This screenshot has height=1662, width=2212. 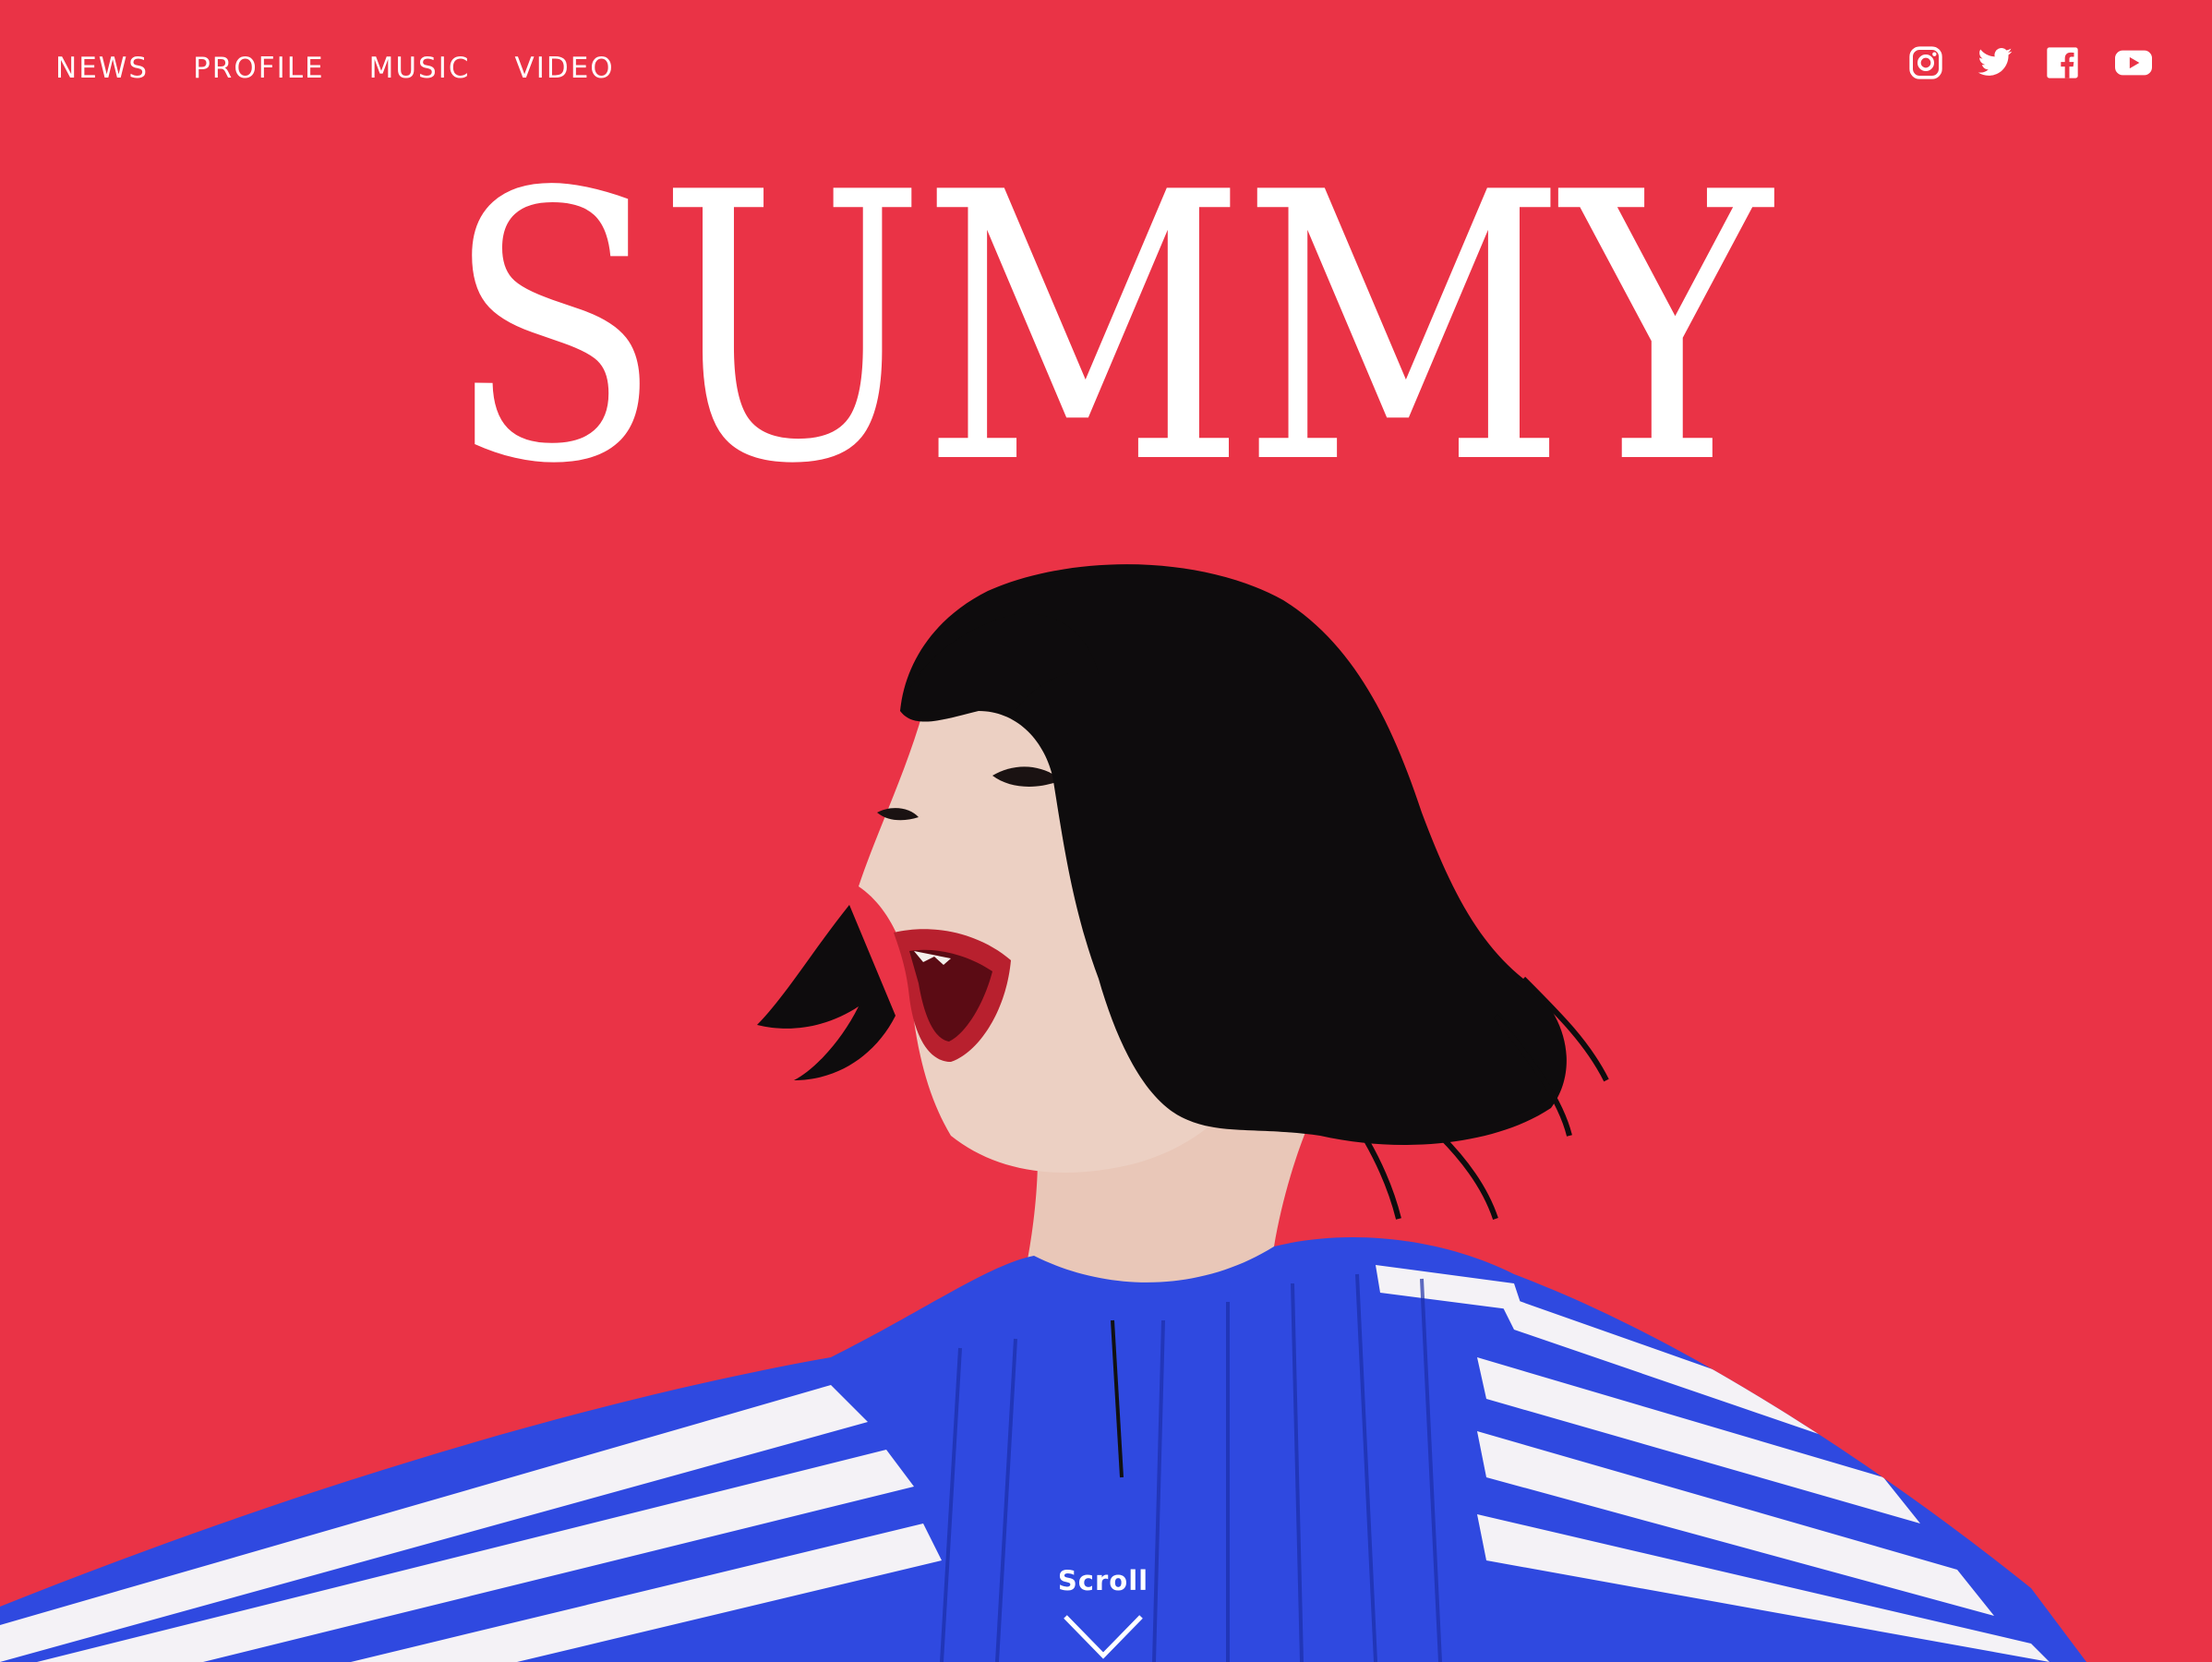 I want to click on scroll-label: Scroll, so click(x=1103, y=1580).